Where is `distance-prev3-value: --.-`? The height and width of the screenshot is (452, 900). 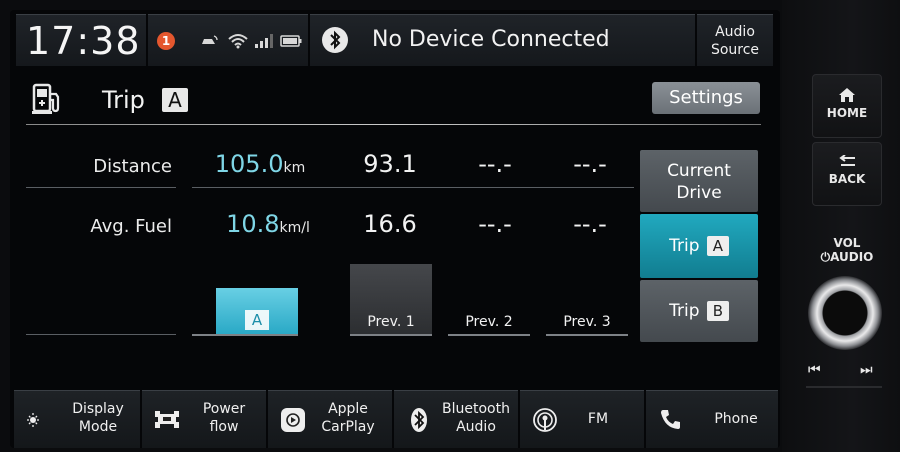
distance-prev3-value: --.- is located at coordinates (590, 164).